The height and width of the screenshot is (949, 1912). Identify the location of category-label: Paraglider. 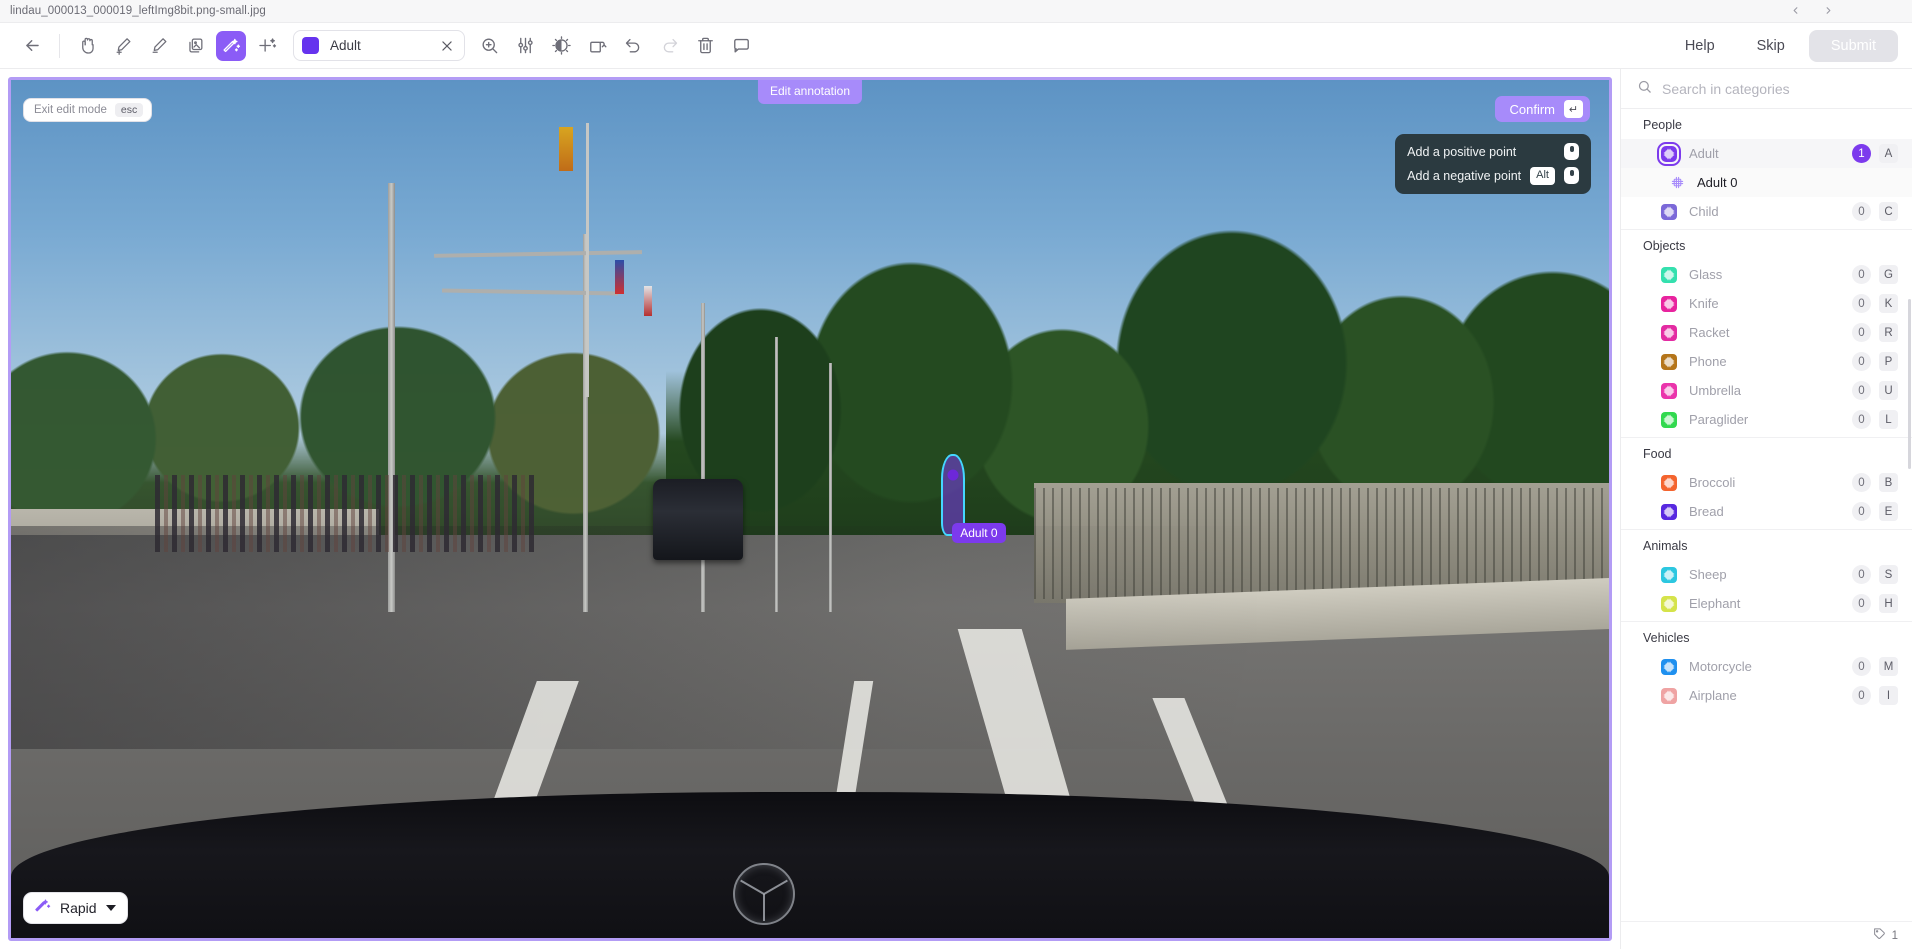
(1719, 419).